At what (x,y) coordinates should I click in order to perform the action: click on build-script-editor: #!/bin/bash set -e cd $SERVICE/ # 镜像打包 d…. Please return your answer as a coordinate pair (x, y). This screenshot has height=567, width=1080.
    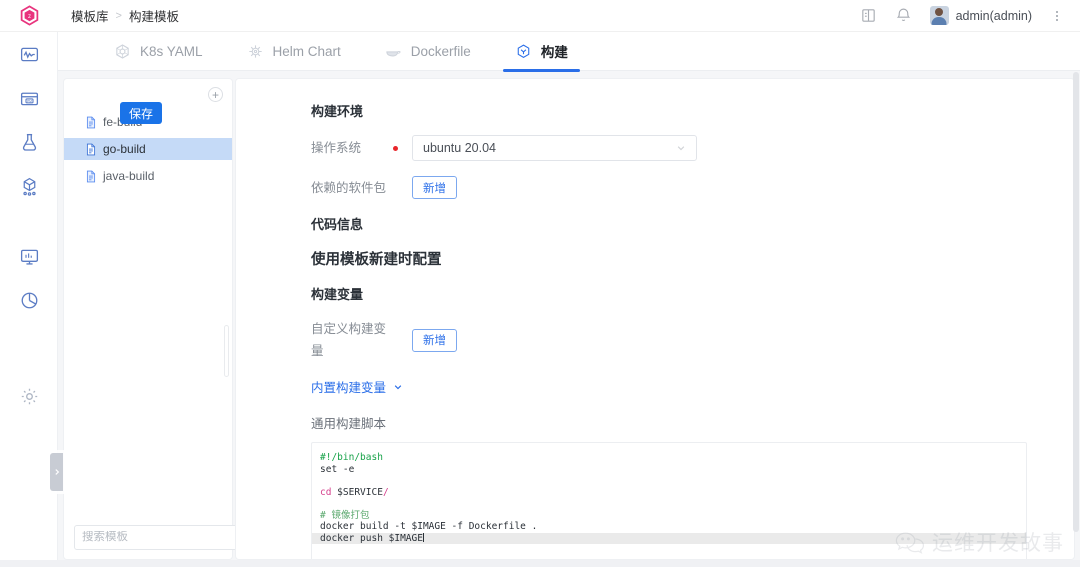
    Looking at the image, I should click on (669, 500).